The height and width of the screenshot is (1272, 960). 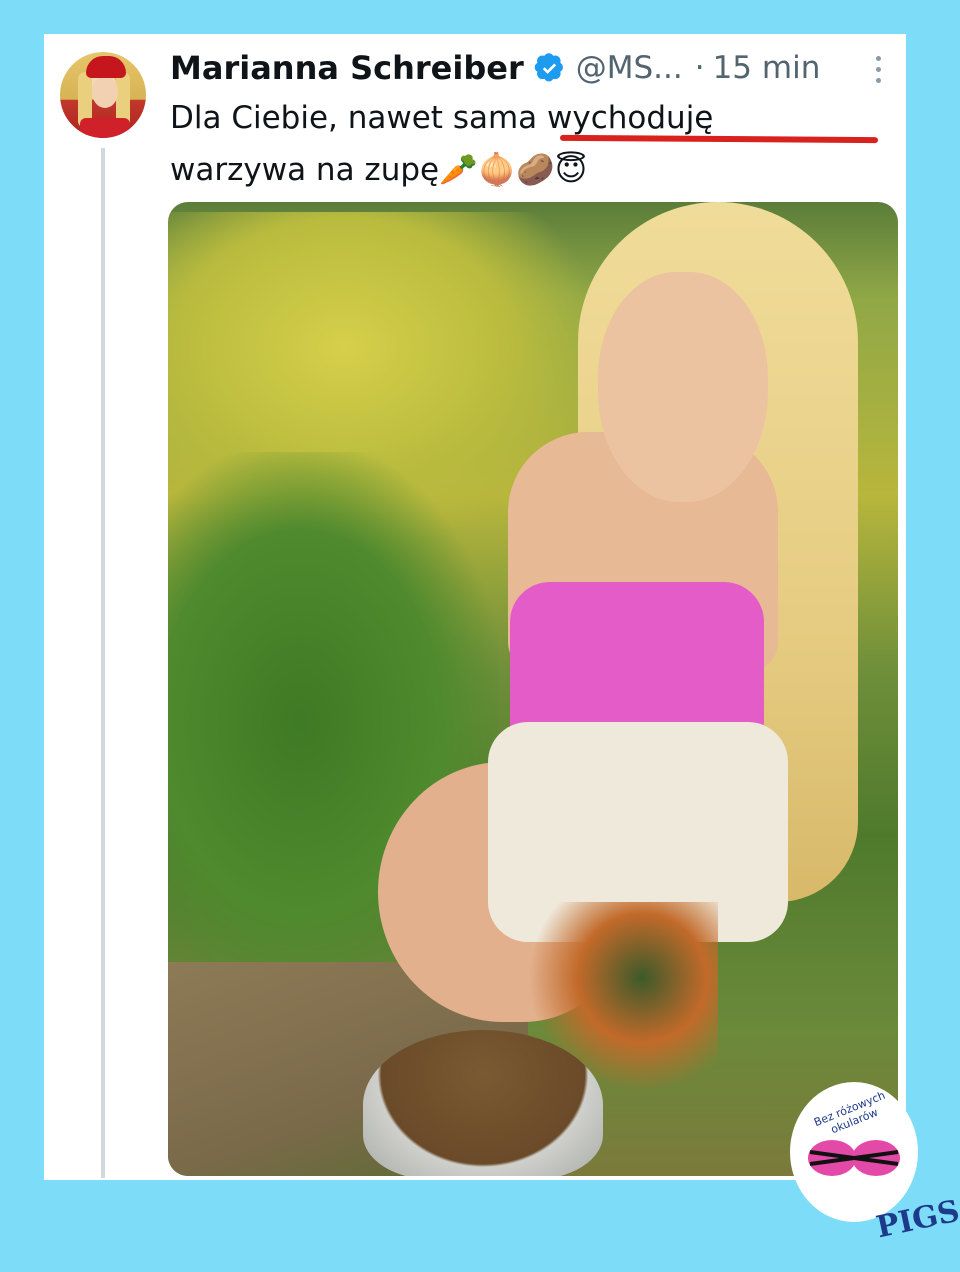 I want to click on watermark-logo: Bez różowych okularów PIGS, so click(x=872, y=1174).